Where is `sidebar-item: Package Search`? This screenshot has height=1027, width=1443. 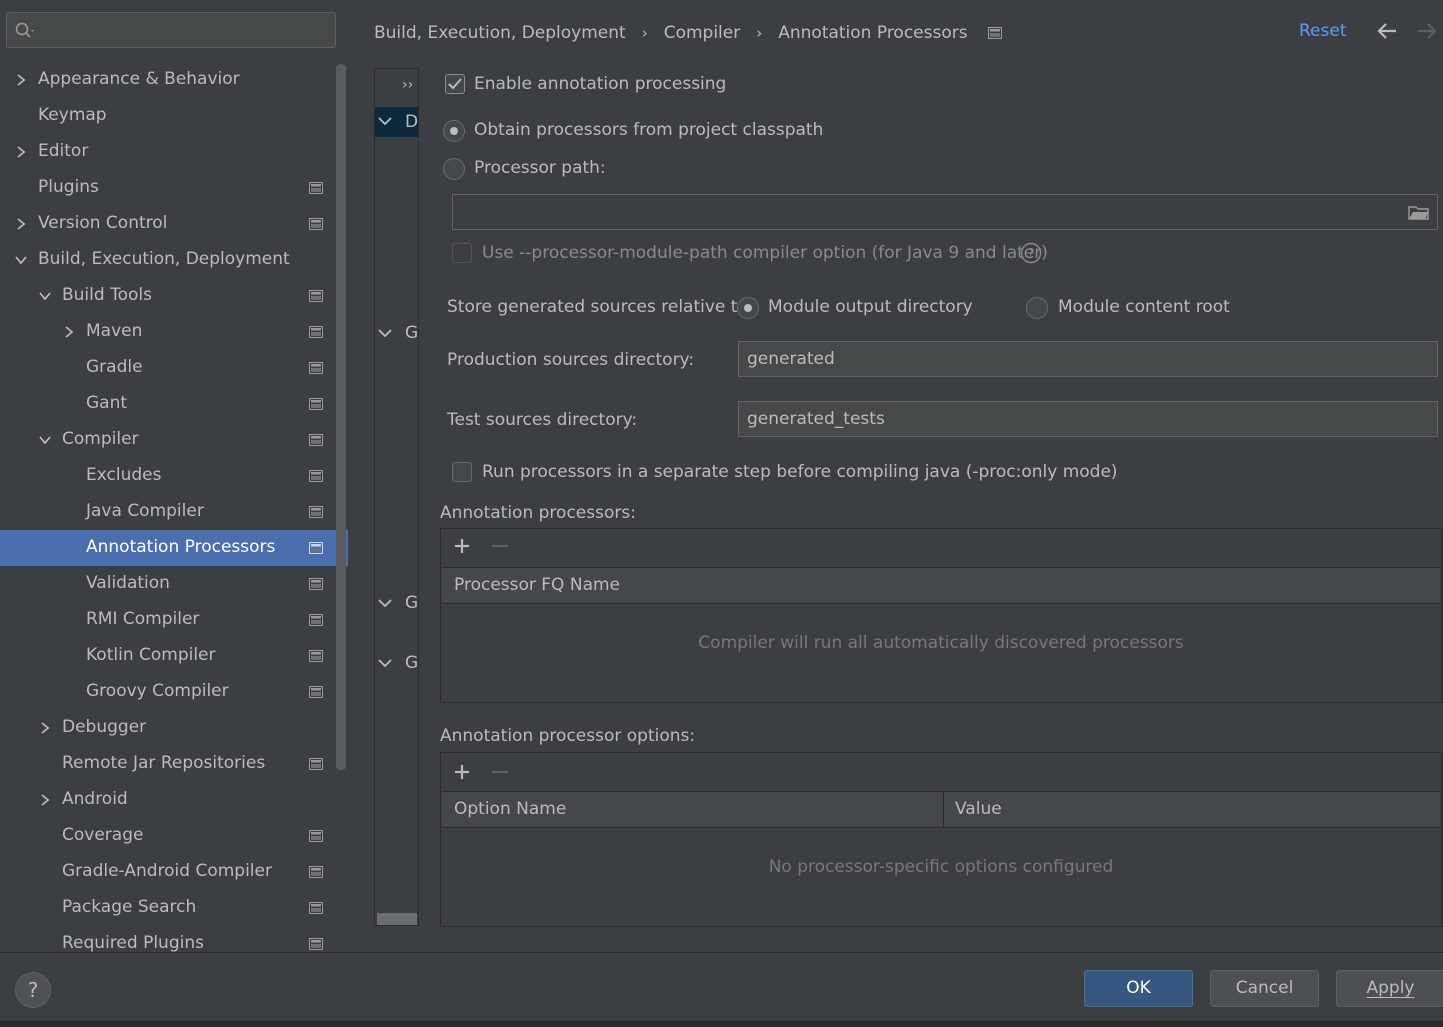 sidebar-item: Package Search is located at coordinates (174, 908).